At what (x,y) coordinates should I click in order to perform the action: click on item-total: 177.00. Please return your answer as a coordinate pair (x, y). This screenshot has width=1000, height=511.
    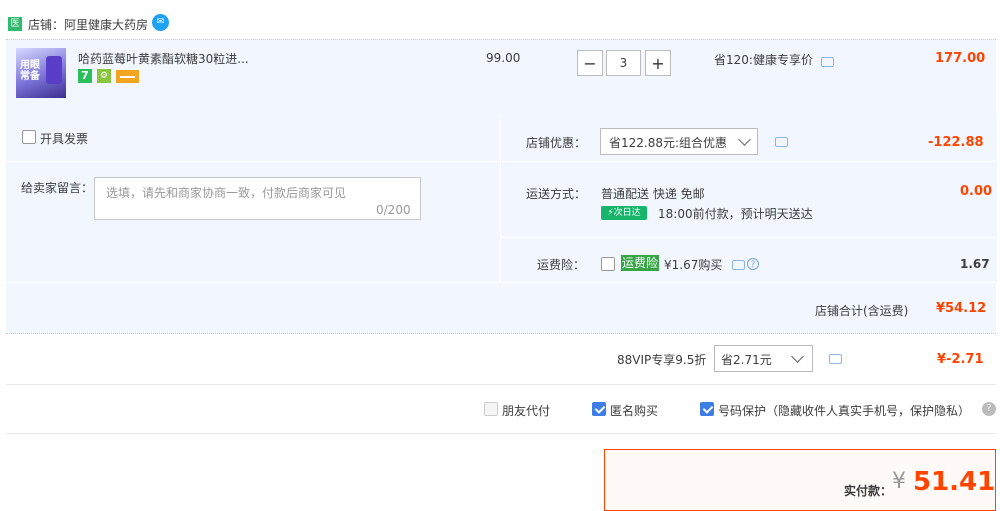
    Looking at the image, I should click on (960, 58).